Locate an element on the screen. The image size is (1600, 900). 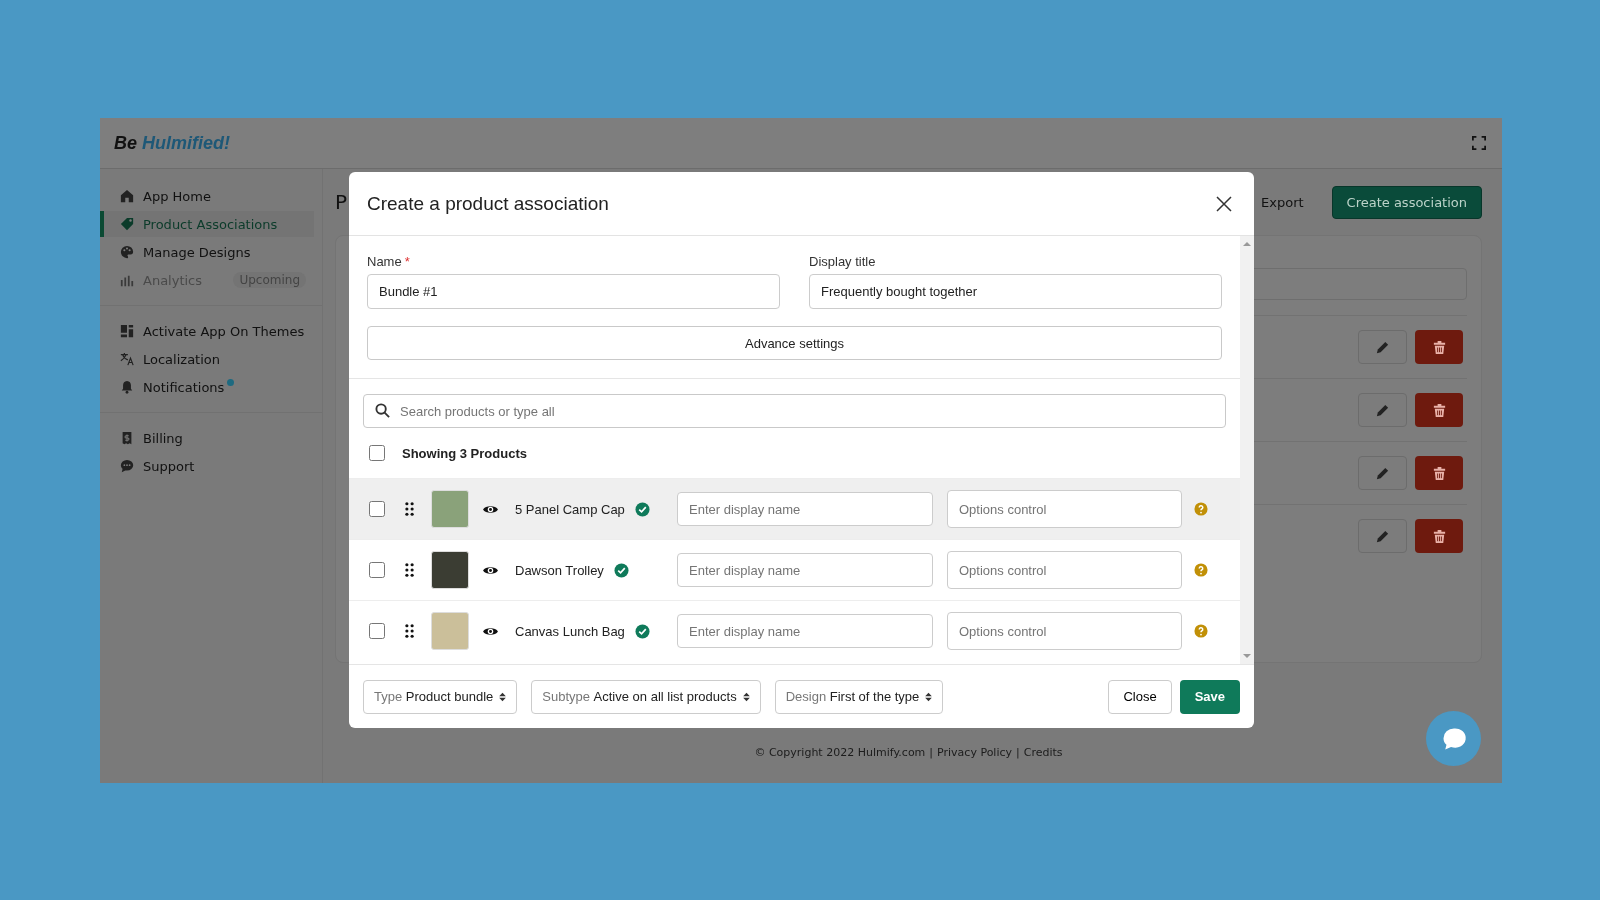
field-label: Display title is located at coordinates (843, 261).